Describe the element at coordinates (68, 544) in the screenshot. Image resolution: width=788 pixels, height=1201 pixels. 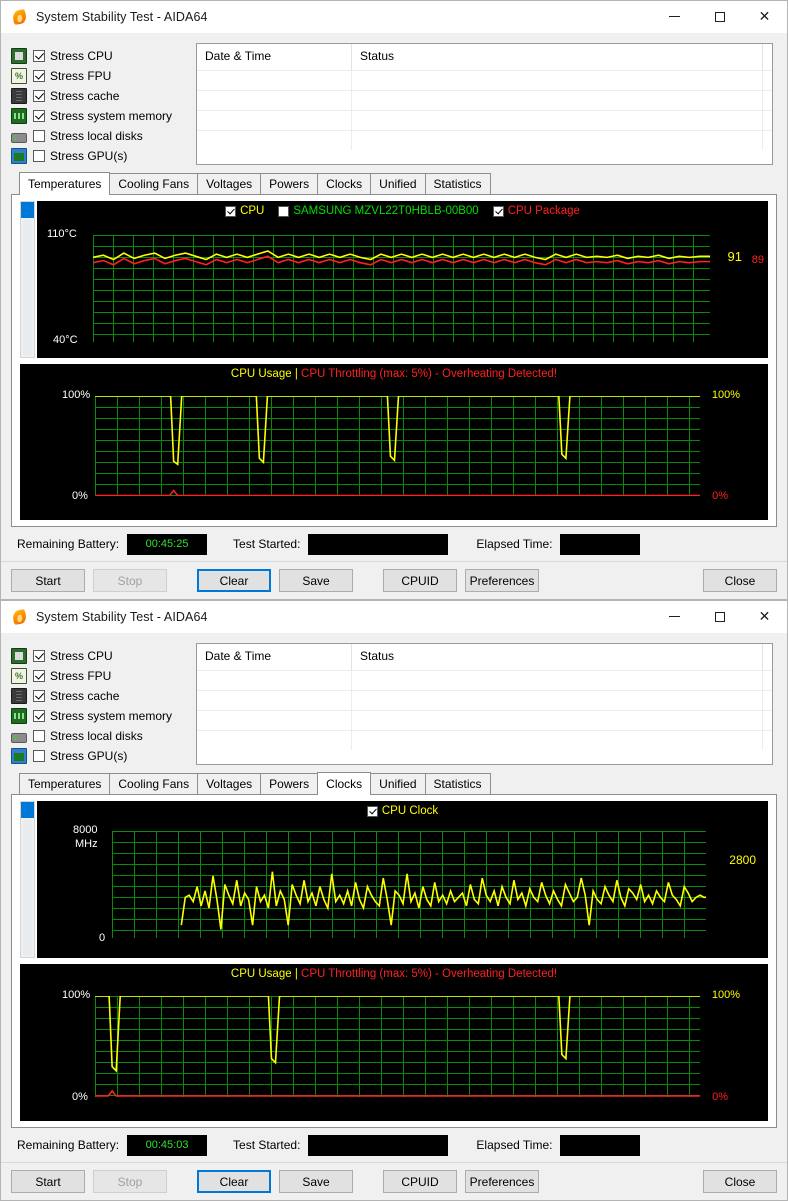
I see `battery-label: Remaining Battery:` at that location.